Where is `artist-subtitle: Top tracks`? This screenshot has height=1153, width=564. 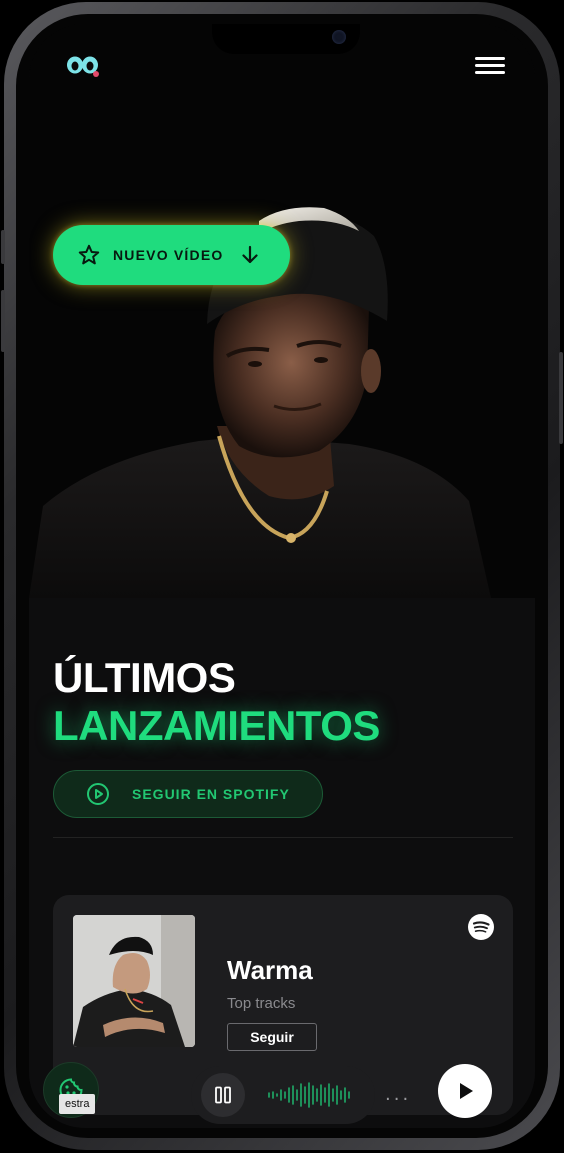 artist-subtitle: Top tracks is located at coordinates (261, 1003).